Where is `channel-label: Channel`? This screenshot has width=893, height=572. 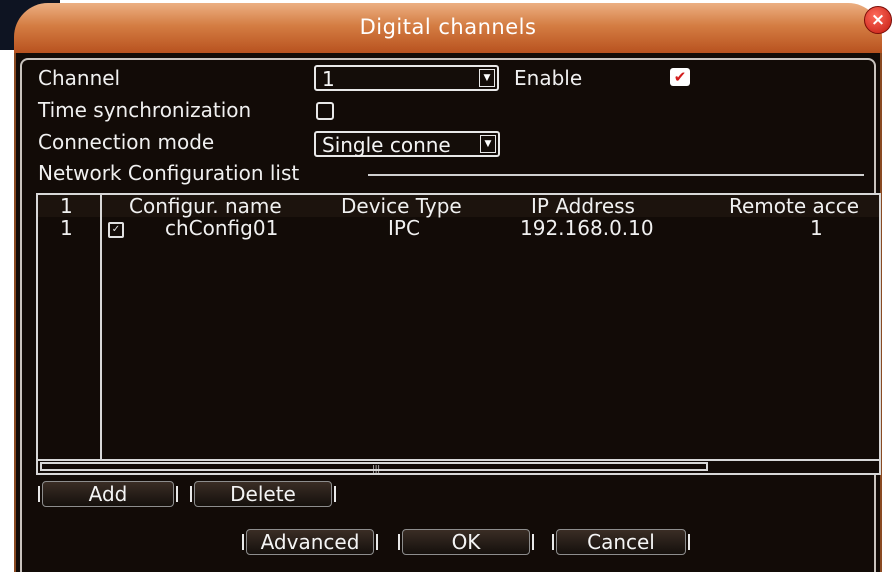
channel-label: Channel is located at coordinates (79, 78).